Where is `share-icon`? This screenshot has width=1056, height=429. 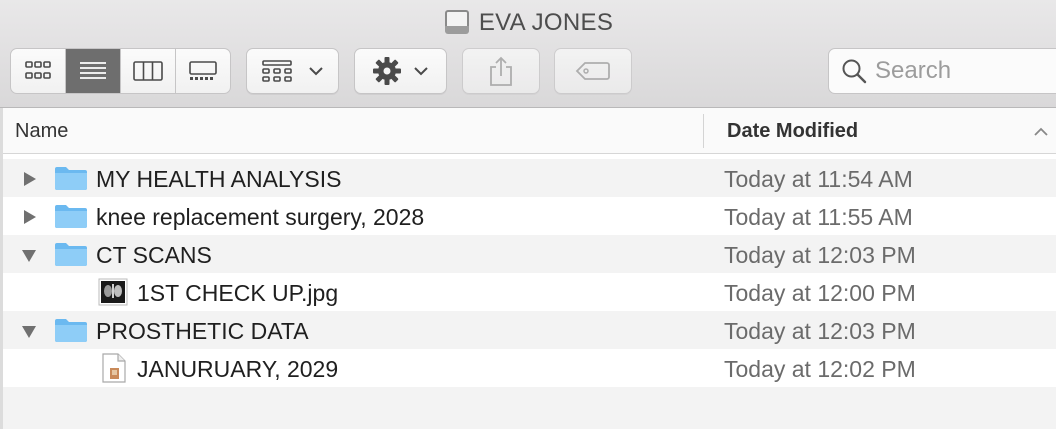
share-icon is located at coordinates (501, 71).